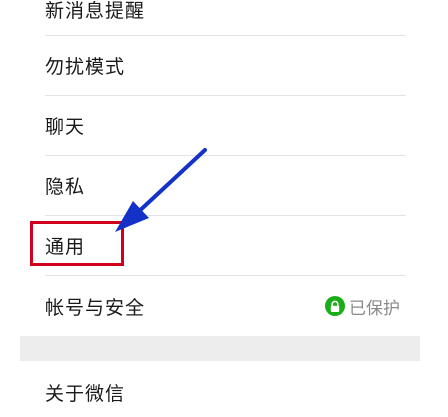 The width and height of the screenshot is (448, 417). Describe the element at coordinates (95, 11) in the screenshot. I see `settings-item-label: 新消息提醒` at that location.